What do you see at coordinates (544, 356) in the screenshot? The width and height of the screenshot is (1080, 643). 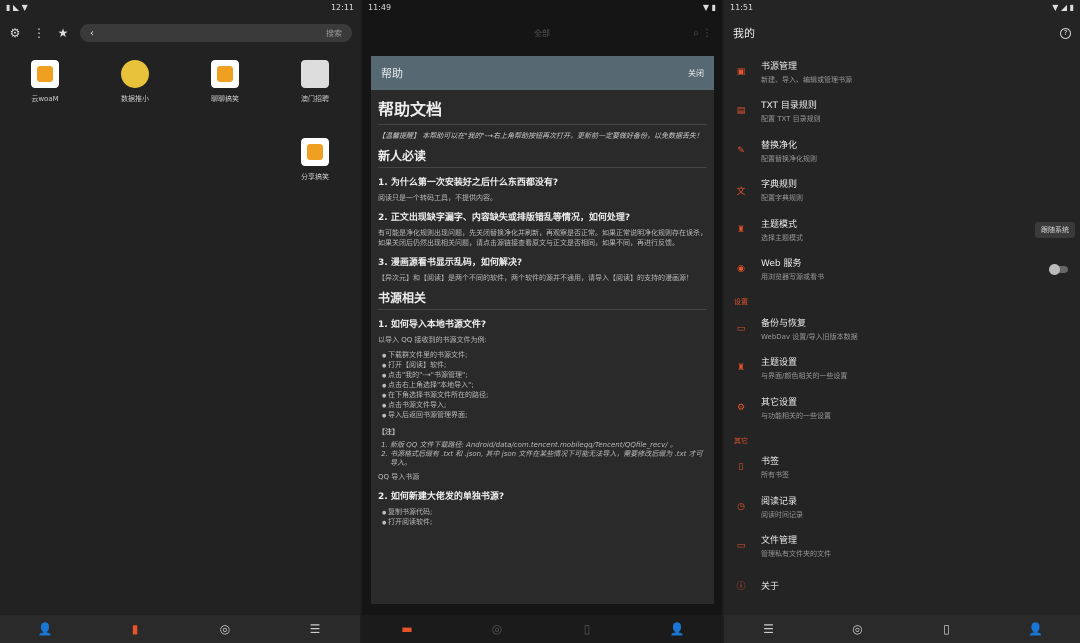 I see `list-item: 下载群文件里的书源文件;` at bounding box center [544, 356].